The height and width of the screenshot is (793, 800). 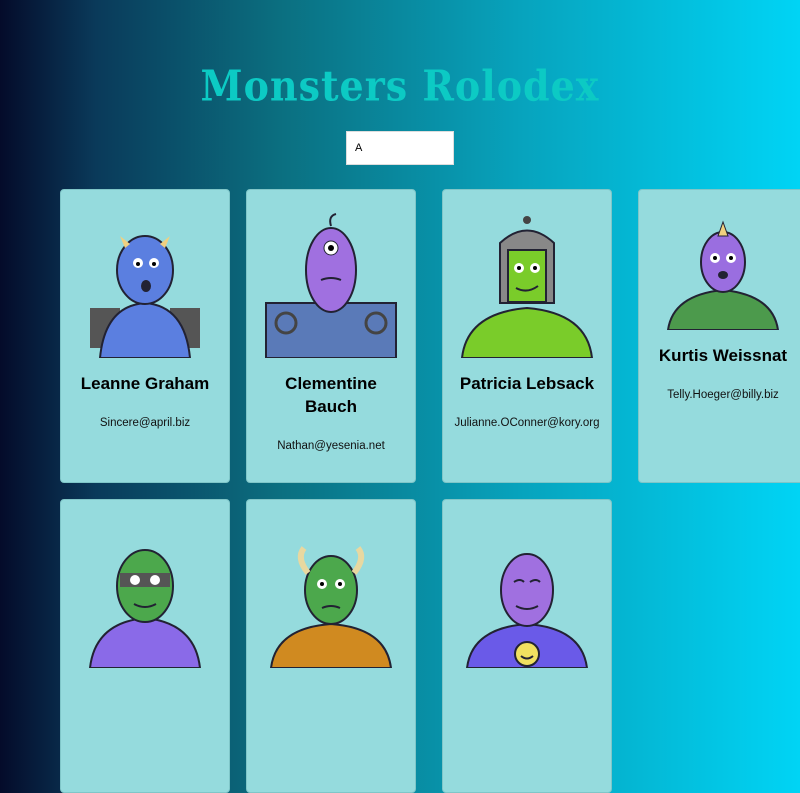 What do you see at coordinates (719, 336) in the screenshot?
I see `monster-card: Kurtis Weissnat Telly.Hoeger@billy.biz` at bounding box center [719, 336].